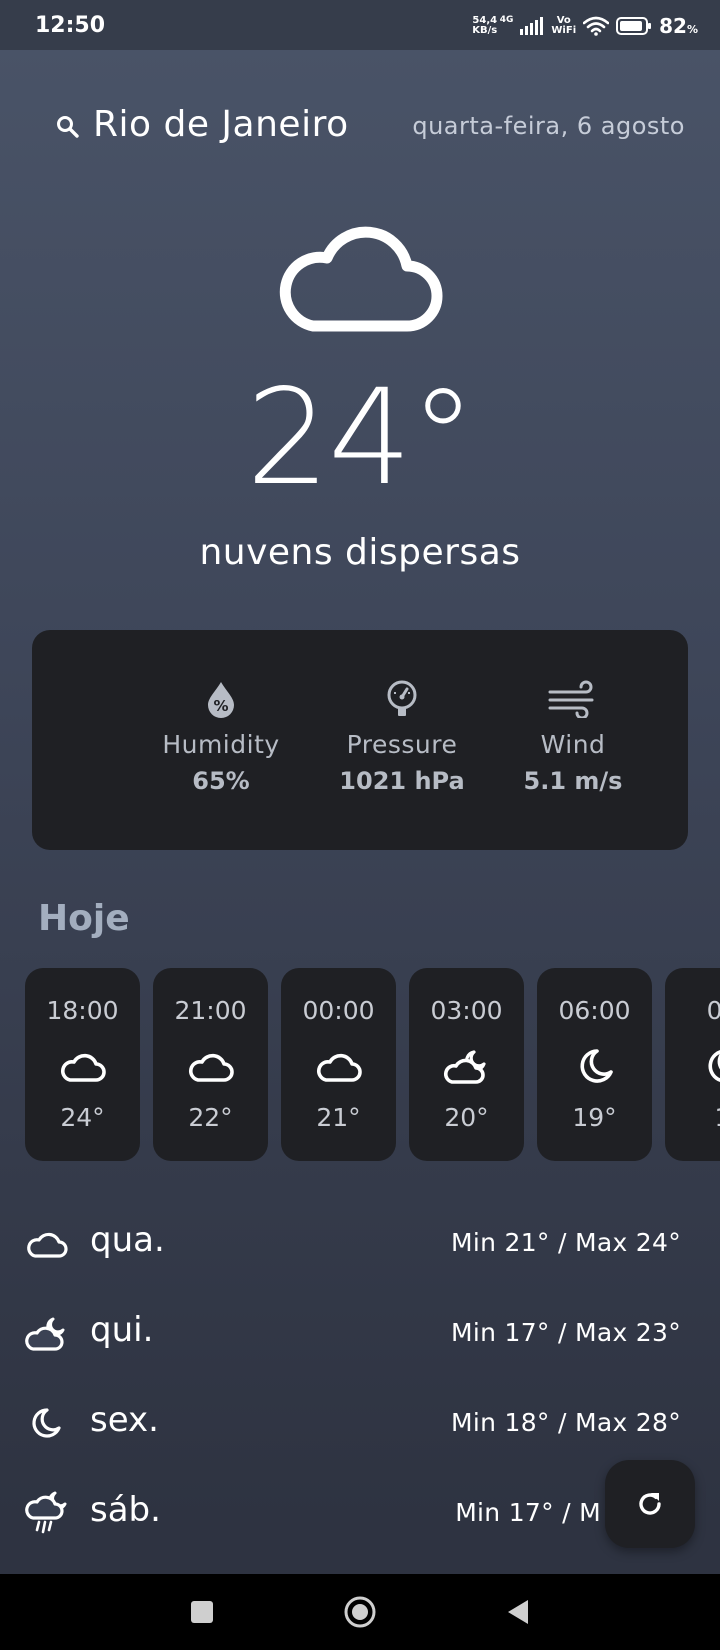 This screenshot has width=720, height=1650. Describe the element at coordinates (402, 744) in the screenshot. I see `pressure-label: Pressure` at that location.